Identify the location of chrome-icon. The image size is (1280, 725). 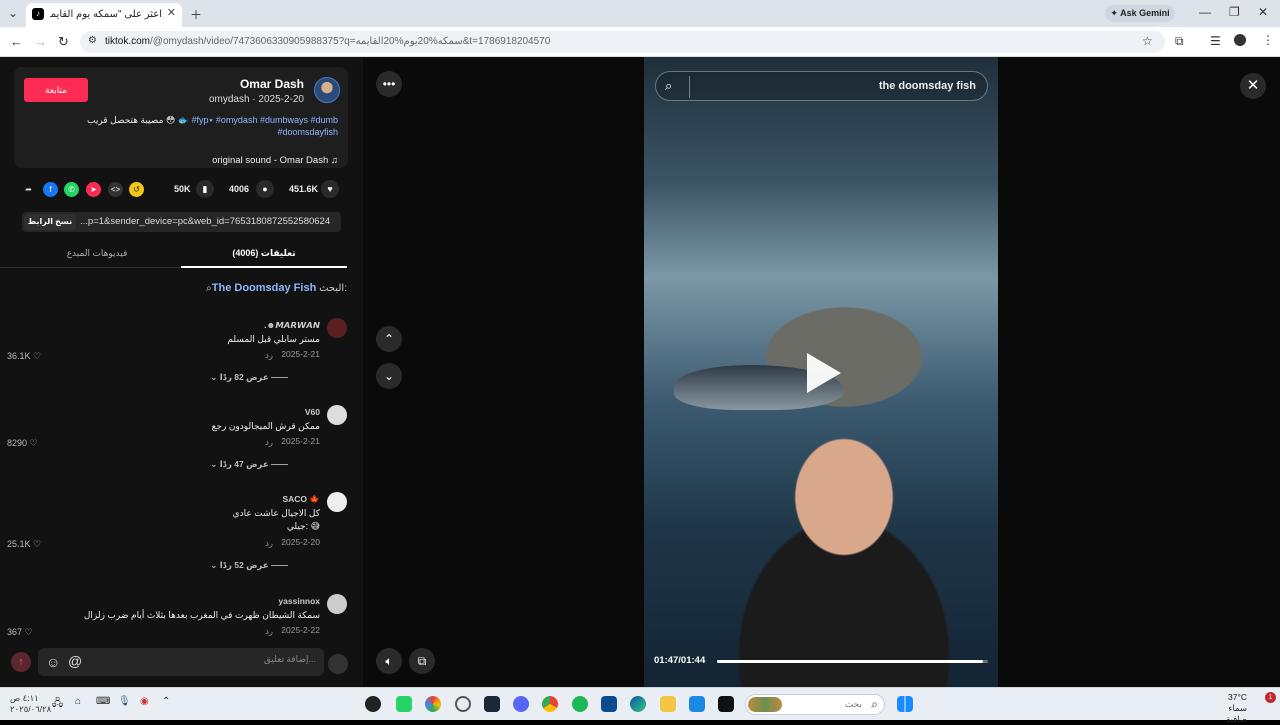
(550, 704).